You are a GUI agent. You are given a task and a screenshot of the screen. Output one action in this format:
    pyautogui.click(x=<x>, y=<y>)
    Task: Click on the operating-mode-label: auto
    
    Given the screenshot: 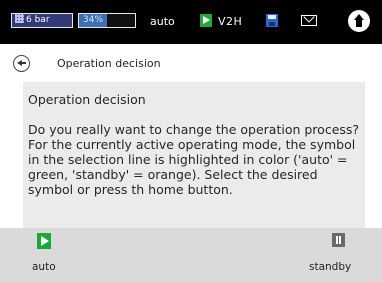 What is the action you would take?
    pyautogui.click(x=162, y=21)
    